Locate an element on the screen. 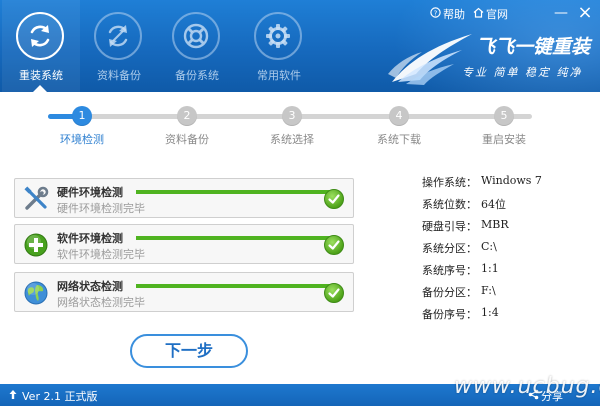 The width and height of the screenshot is (600, 406). next-step-button: 下一步 is located at coordinates (189, 351).